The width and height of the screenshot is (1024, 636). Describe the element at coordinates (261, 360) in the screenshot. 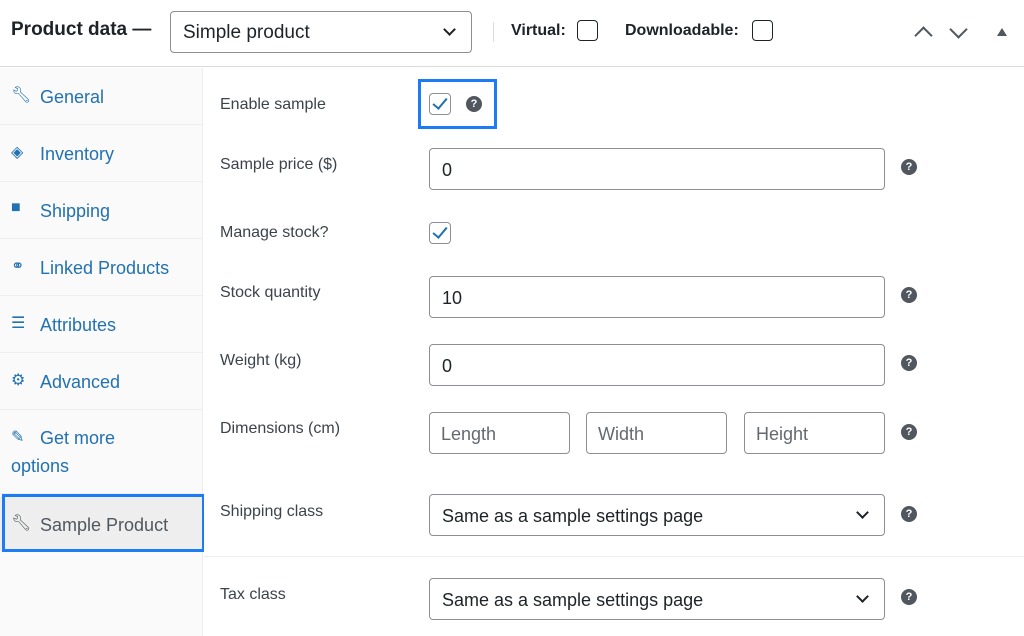

I see `weight-label: Weight (kg)` at that location.